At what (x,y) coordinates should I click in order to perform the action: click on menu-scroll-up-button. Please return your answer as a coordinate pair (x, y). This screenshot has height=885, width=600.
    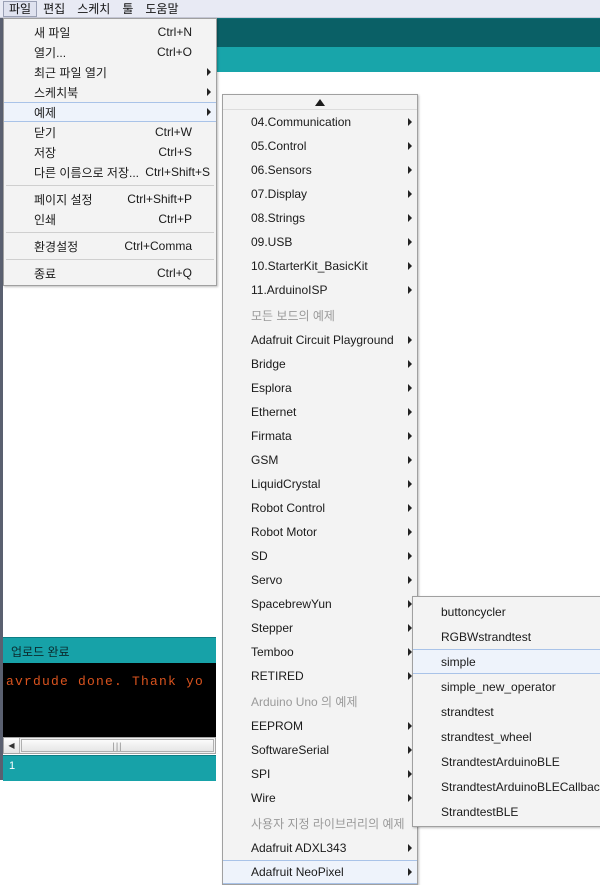
    Looking at the image, I should click on (320, 102).